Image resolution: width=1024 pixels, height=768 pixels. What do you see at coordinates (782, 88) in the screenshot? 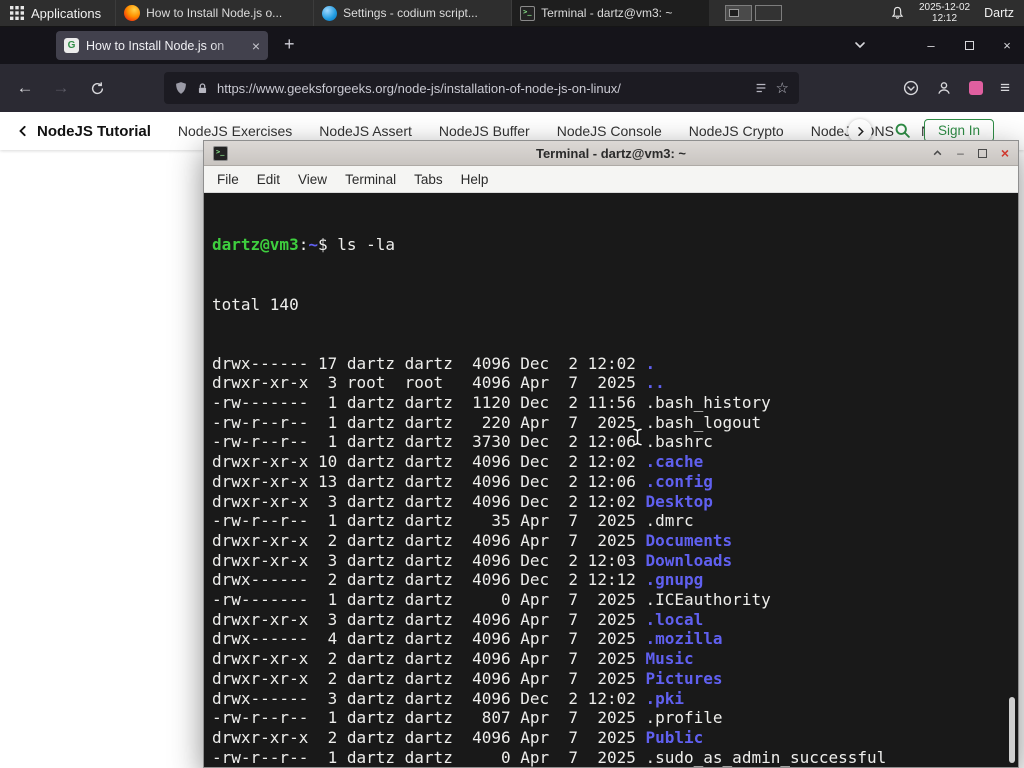
I see `bookmark-star-icon: ☆` at bounding box center [782, 88].